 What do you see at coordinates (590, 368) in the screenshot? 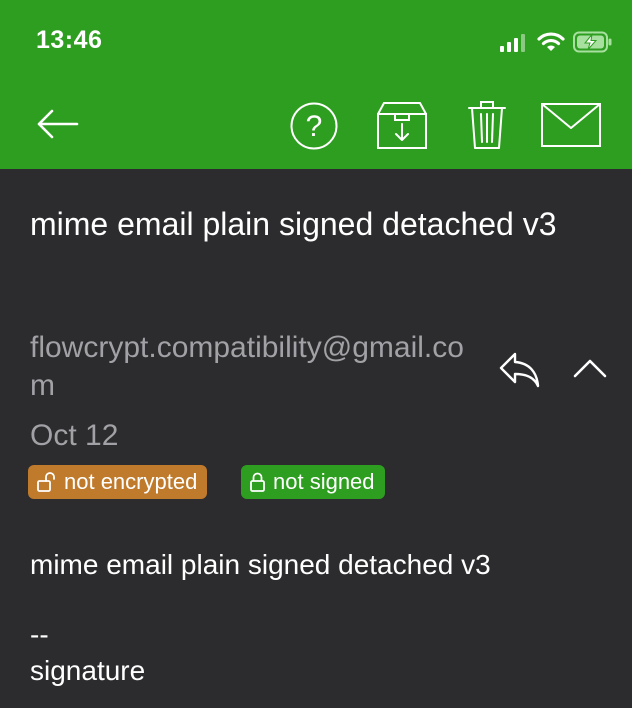
I see `collapse-button` at bounding box center [590, 368].